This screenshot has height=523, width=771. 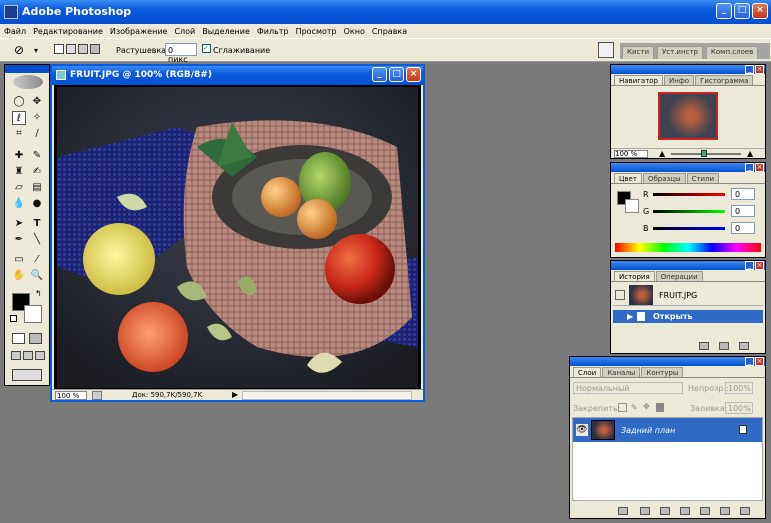 What do you see at coordinates (37, 240) in the screenshot?
I see `line-tool-icon: ╲` at bounding box center [37, 240].